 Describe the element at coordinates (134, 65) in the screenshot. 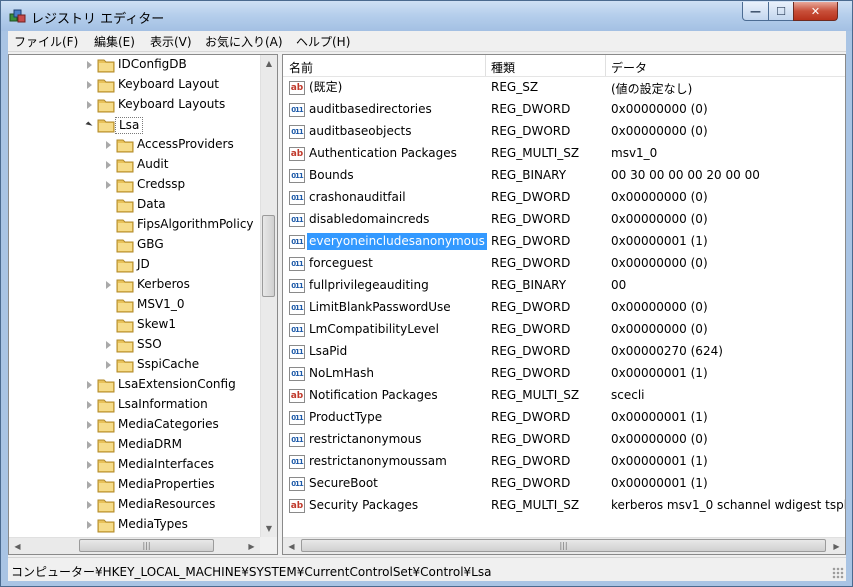

I see `tree-item: IDConfigDB` at that location.